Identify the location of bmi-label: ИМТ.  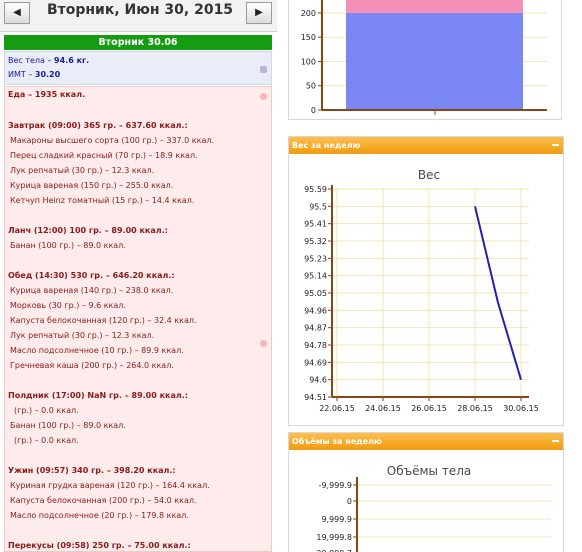
(17, 74).